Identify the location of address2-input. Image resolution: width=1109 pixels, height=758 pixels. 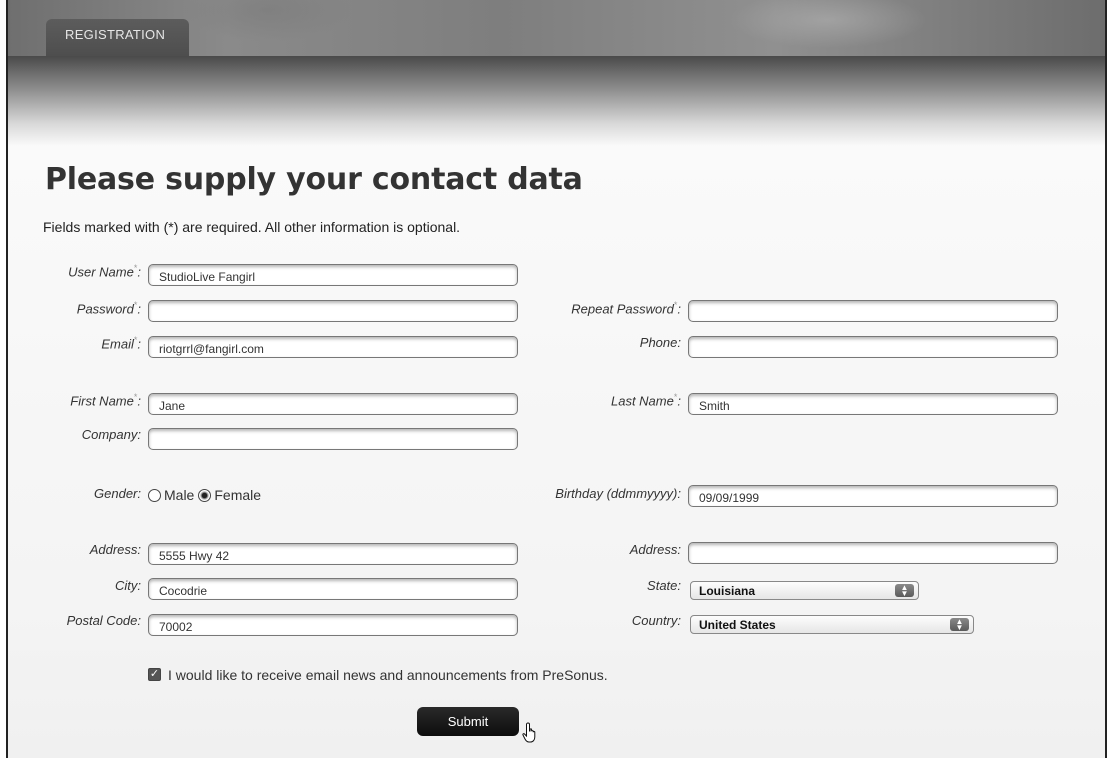
(873, 553).